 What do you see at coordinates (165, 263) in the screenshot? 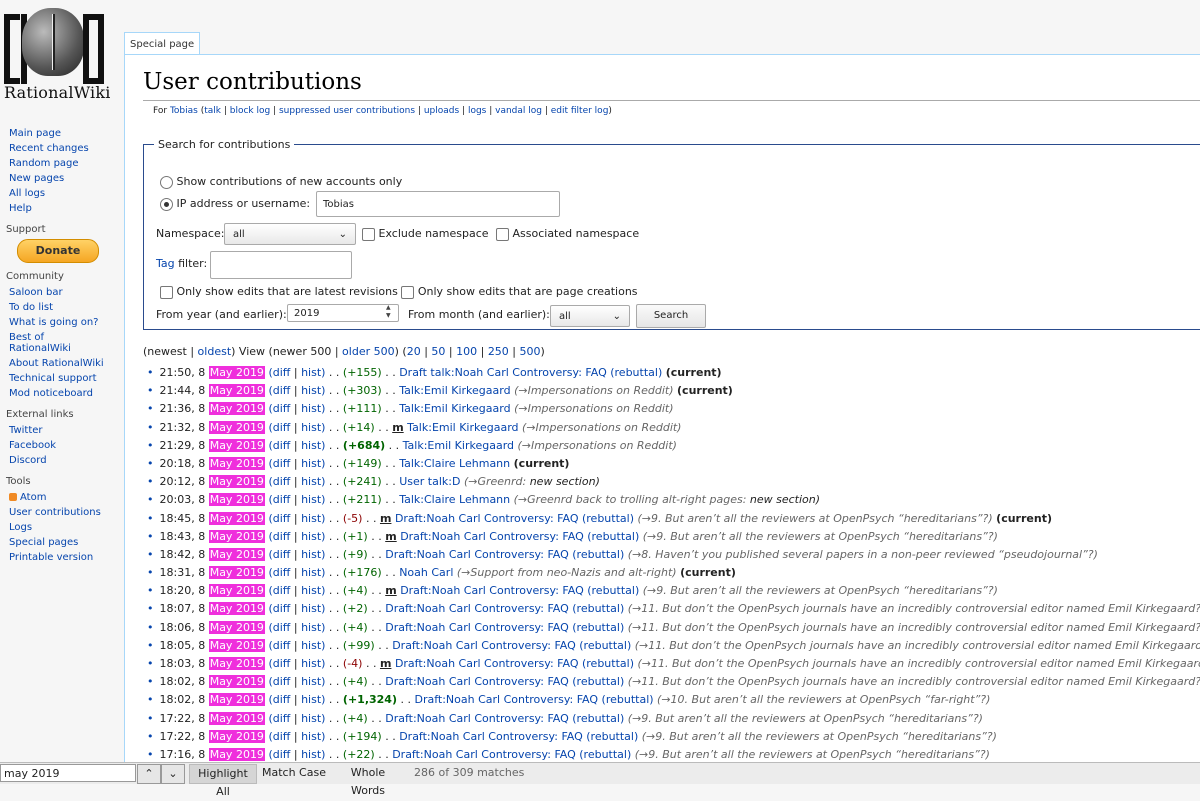
I see `tag-link: Tag` at bounding box center [165, 263].